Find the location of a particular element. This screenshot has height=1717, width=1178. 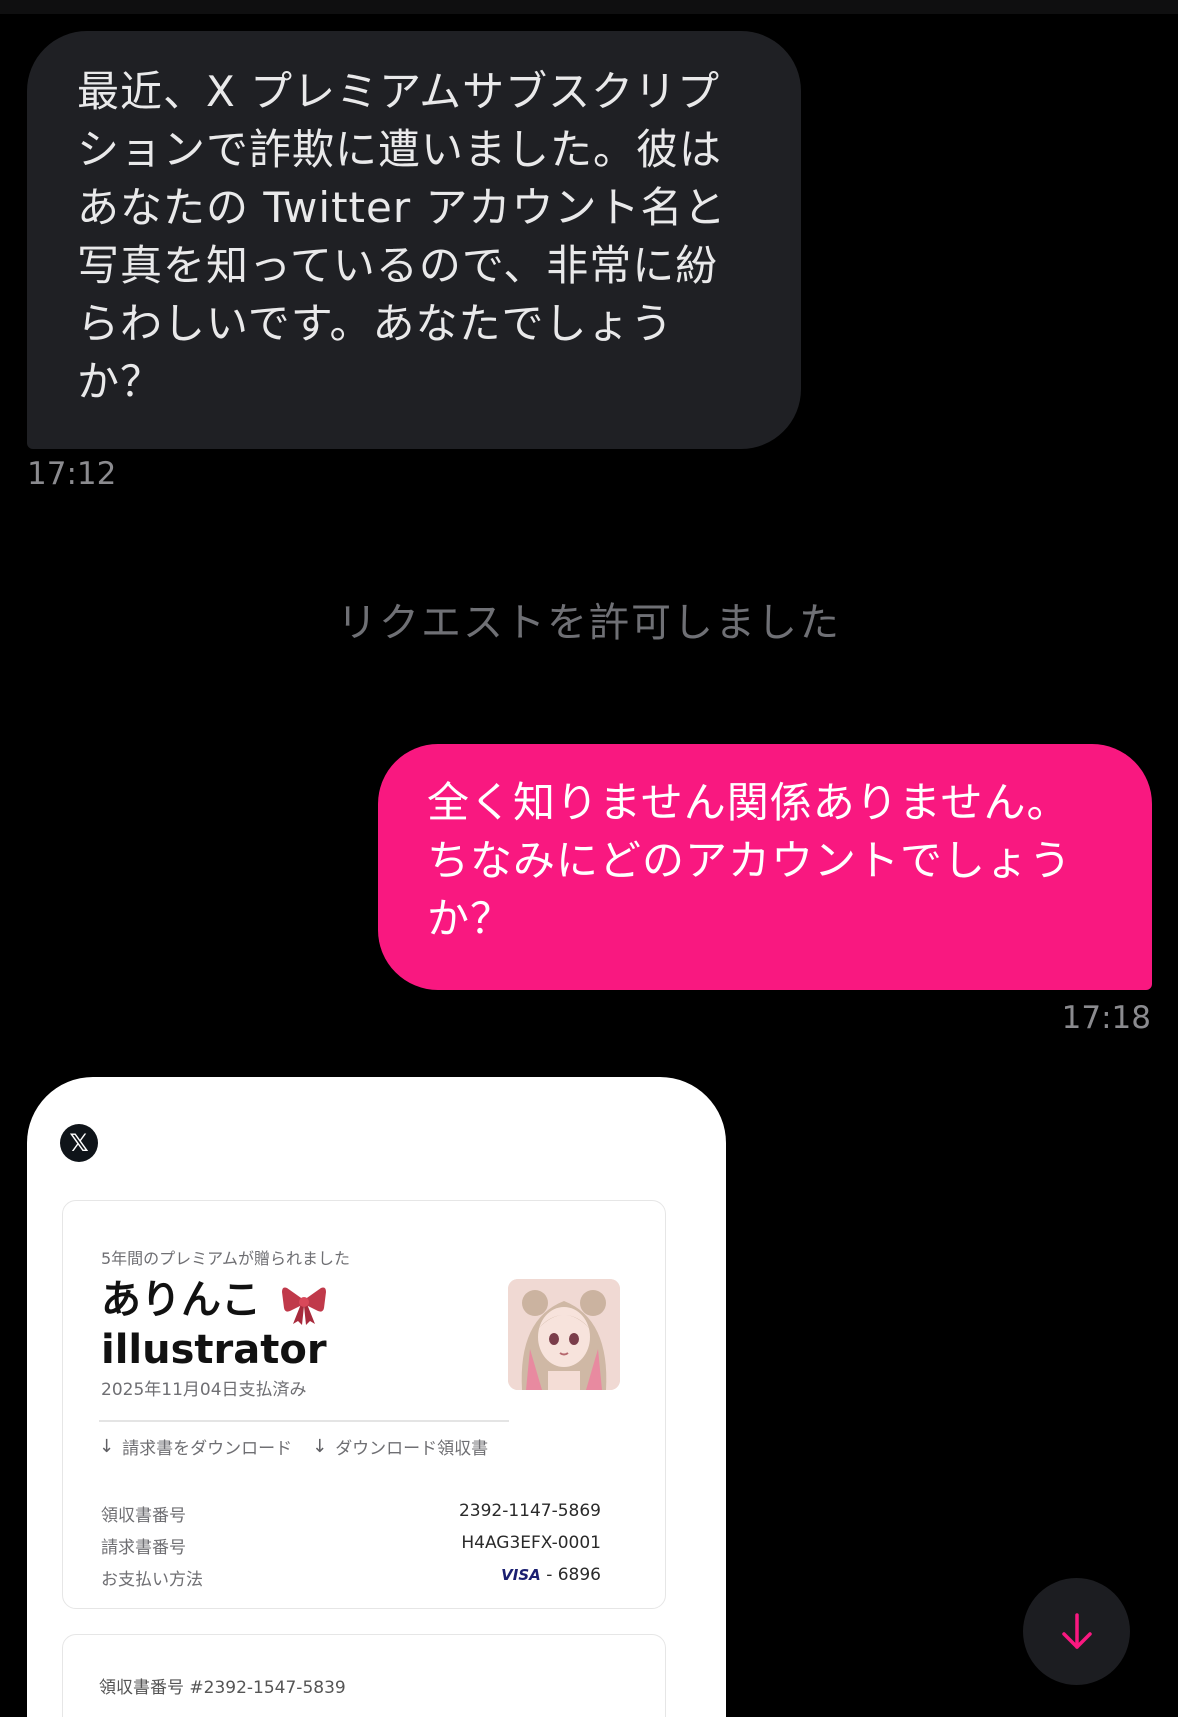

request-accepted-notice: リクエストを許可しました is located at coordinates (589, 623).